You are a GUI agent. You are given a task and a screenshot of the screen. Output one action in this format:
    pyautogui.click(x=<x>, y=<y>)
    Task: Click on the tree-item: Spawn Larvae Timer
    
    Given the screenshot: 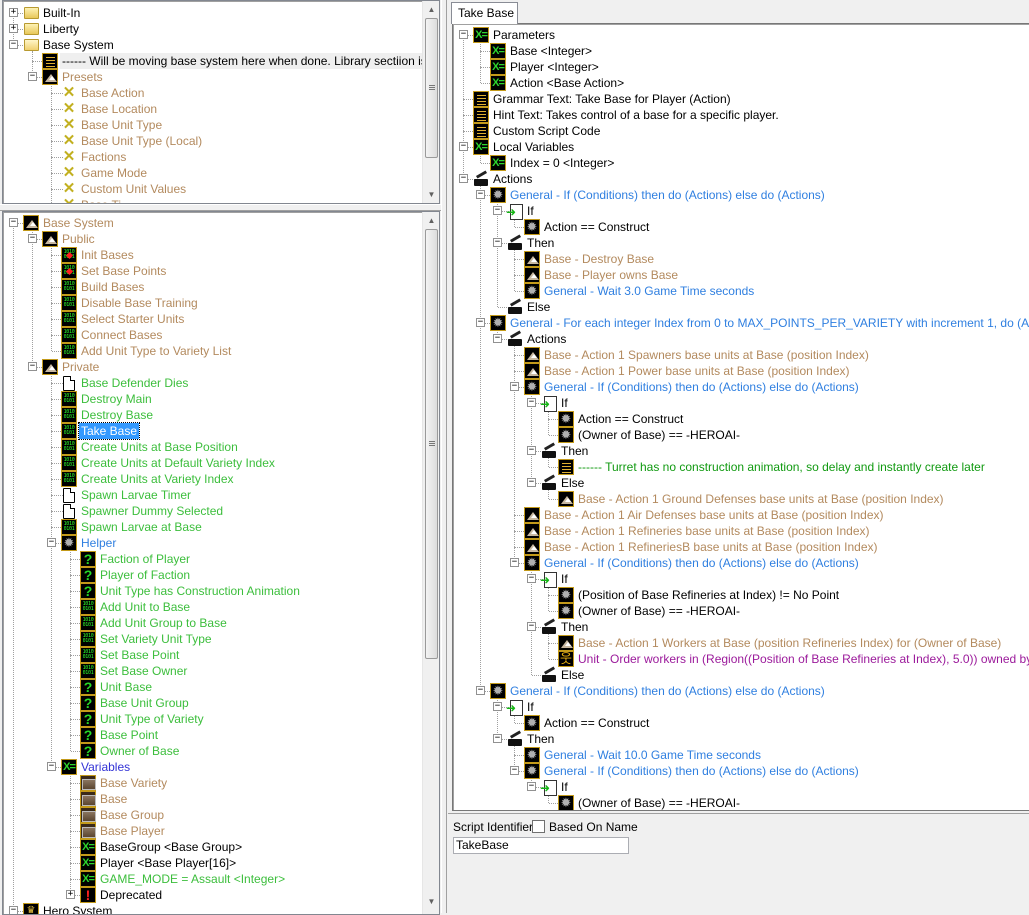 What is the action you would take?
    pyautogui.click(x=212, y=495)
    